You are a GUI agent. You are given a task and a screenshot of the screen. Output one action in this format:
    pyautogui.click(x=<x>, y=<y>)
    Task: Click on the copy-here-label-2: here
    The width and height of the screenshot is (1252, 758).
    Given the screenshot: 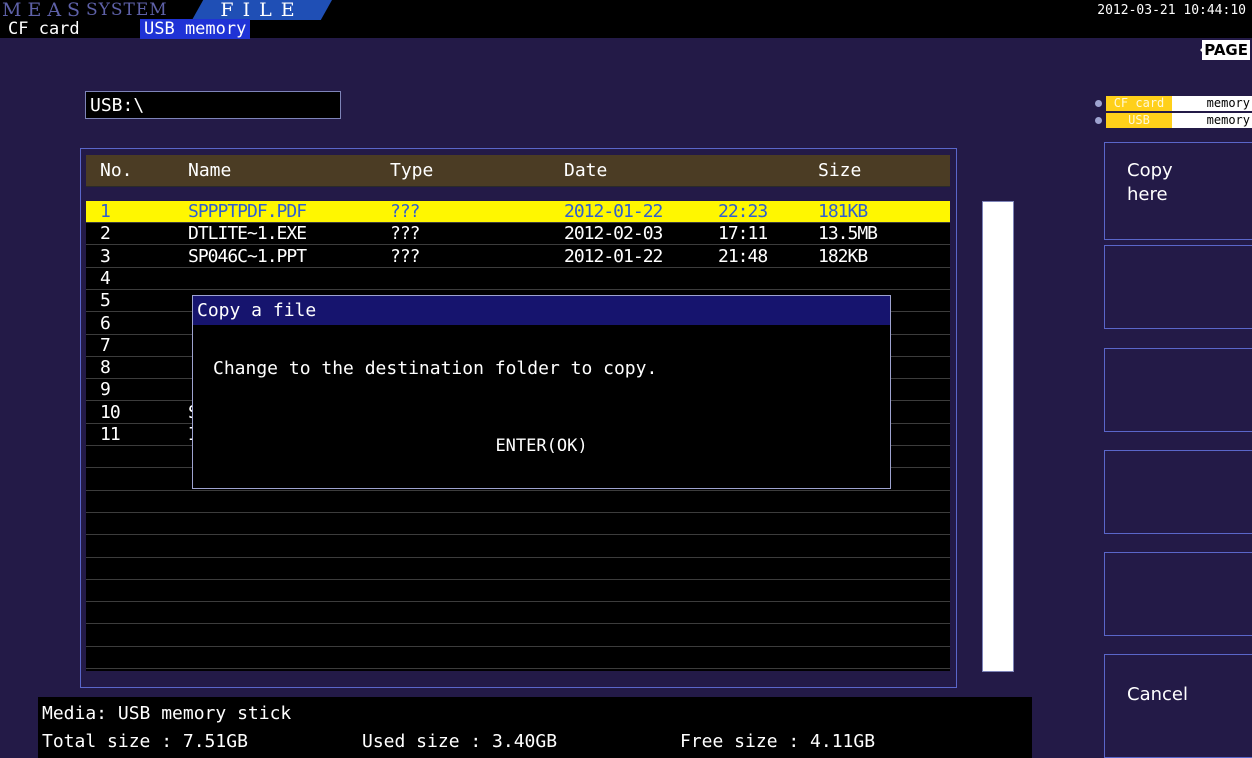 What is the action you would take?
    pyautogui.click(x=1147, y=194)
    